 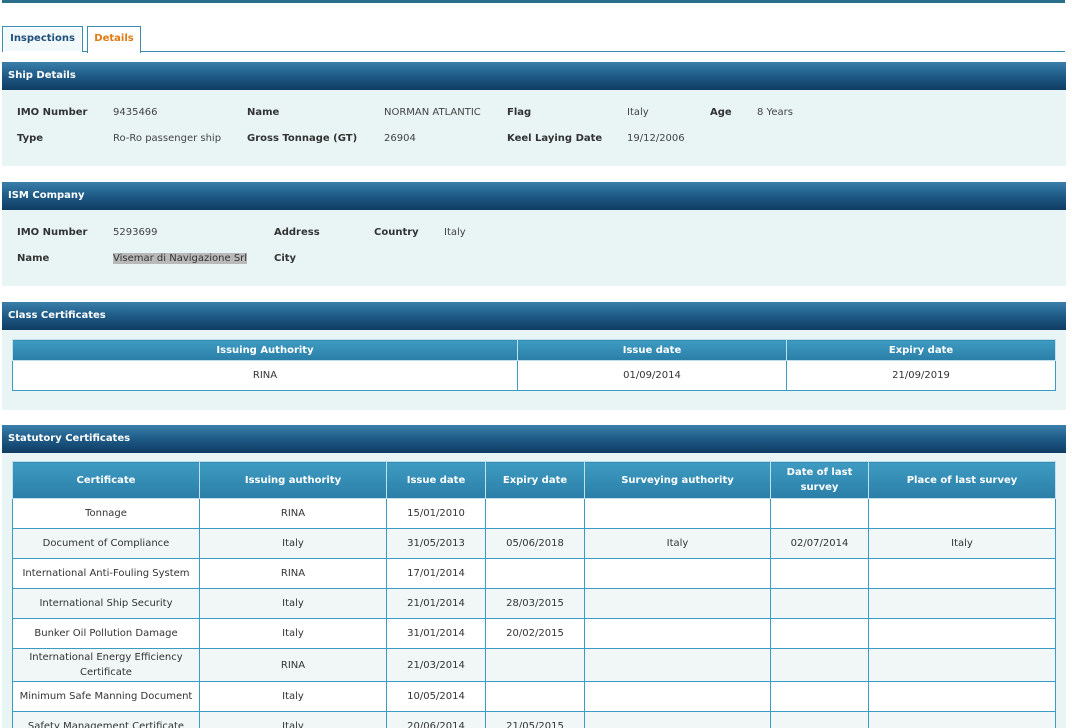 What do you see at coordinates (114, 39) in the screenshot?
I see `tab-details: Details` at bounding box center [114, 39].